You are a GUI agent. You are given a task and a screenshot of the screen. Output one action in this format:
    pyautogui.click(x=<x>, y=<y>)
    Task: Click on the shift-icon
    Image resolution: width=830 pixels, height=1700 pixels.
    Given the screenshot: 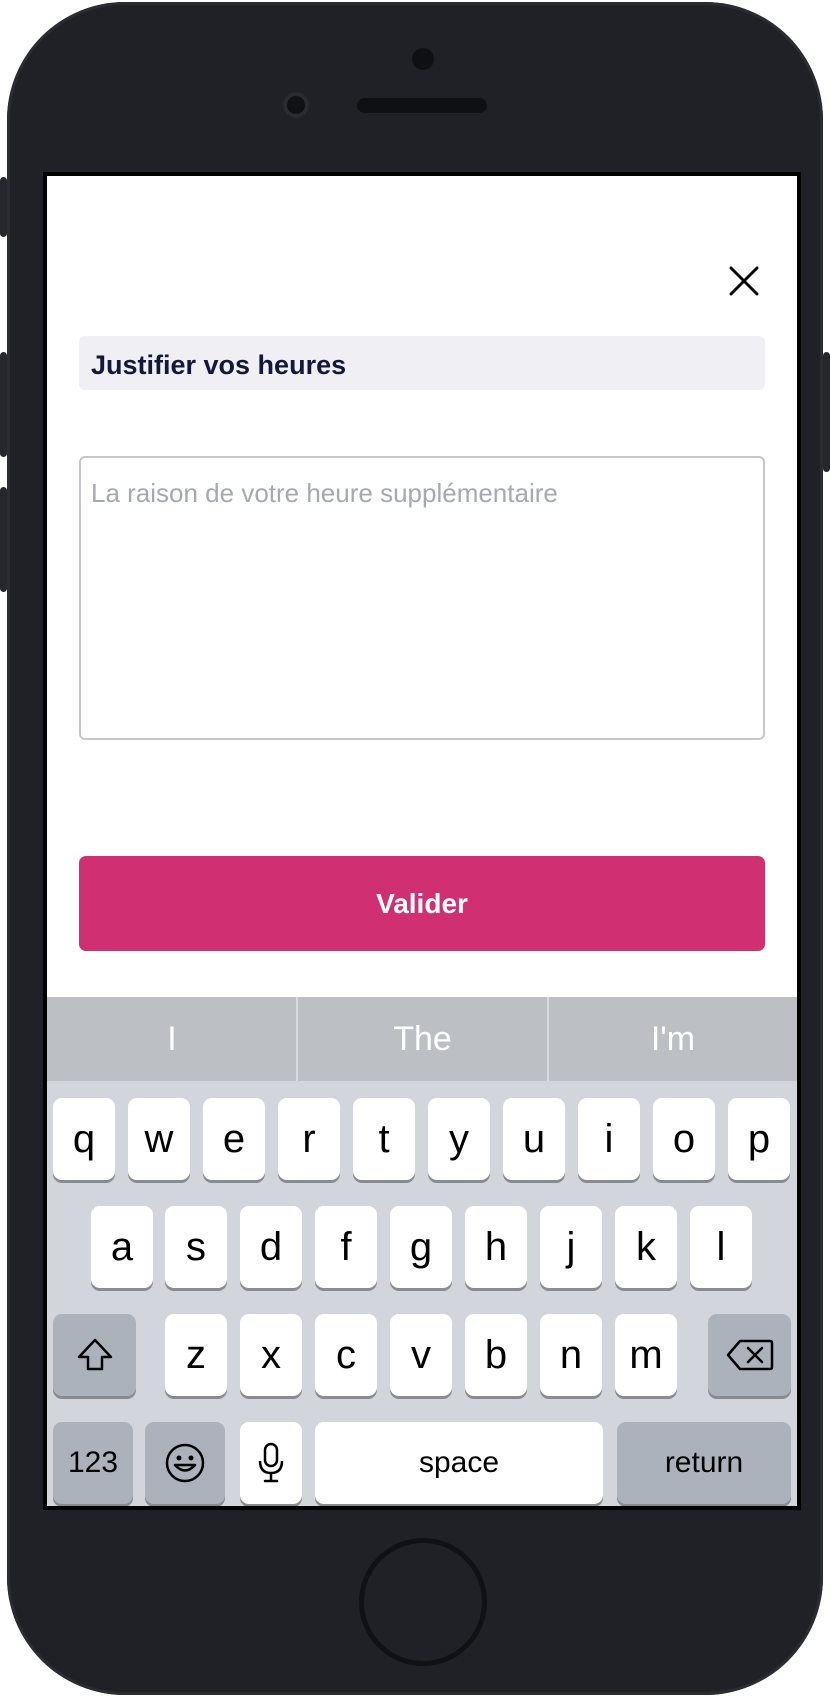 What is the action you would take?
    pyautogui.click(x=94, y=1354)
    